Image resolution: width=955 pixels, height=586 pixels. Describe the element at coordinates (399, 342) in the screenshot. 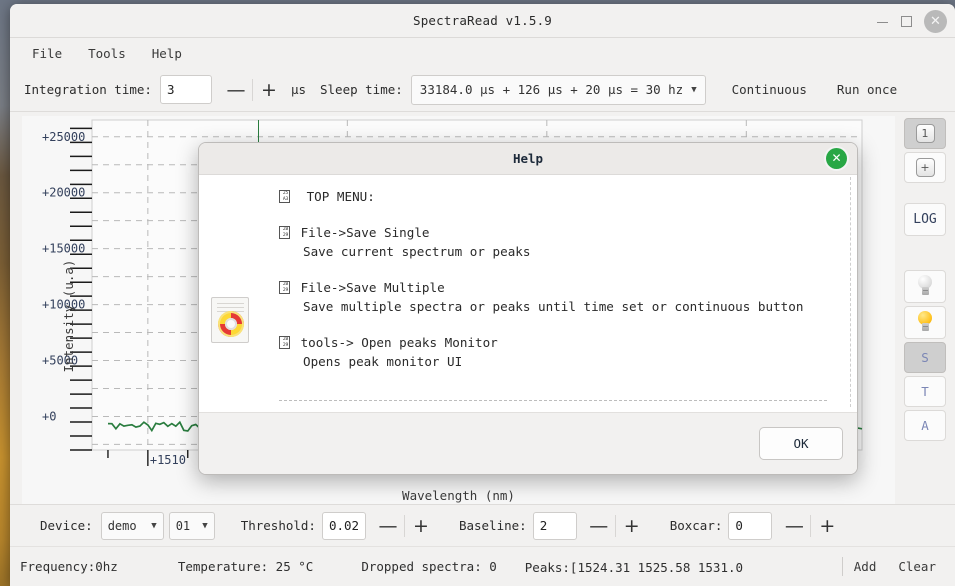

I see `help-entry-title: tools-> Open peaks Monitor` at that location.